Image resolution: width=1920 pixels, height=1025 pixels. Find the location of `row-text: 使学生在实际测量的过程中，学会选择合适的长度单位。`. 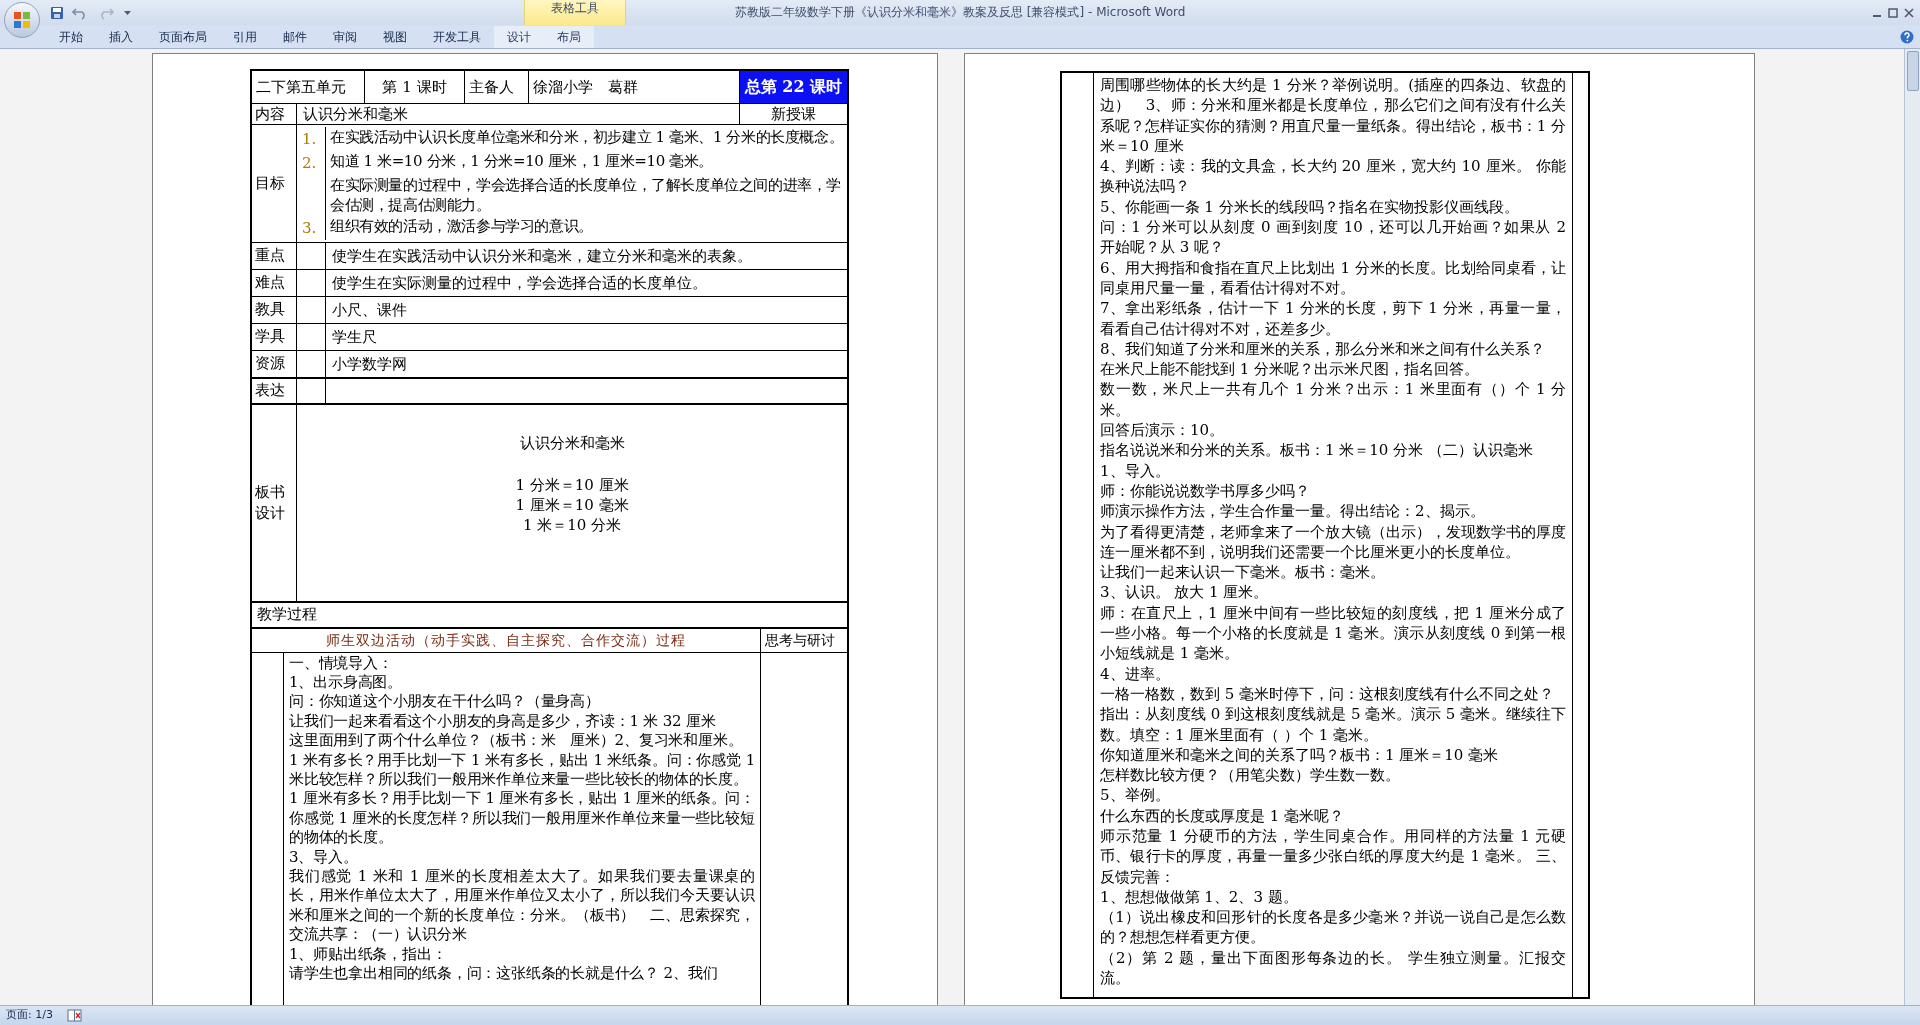

row-text: 使学生在实际测量的过程中，学会选择合适的长度单位。 is located at coordinates (519, 282).